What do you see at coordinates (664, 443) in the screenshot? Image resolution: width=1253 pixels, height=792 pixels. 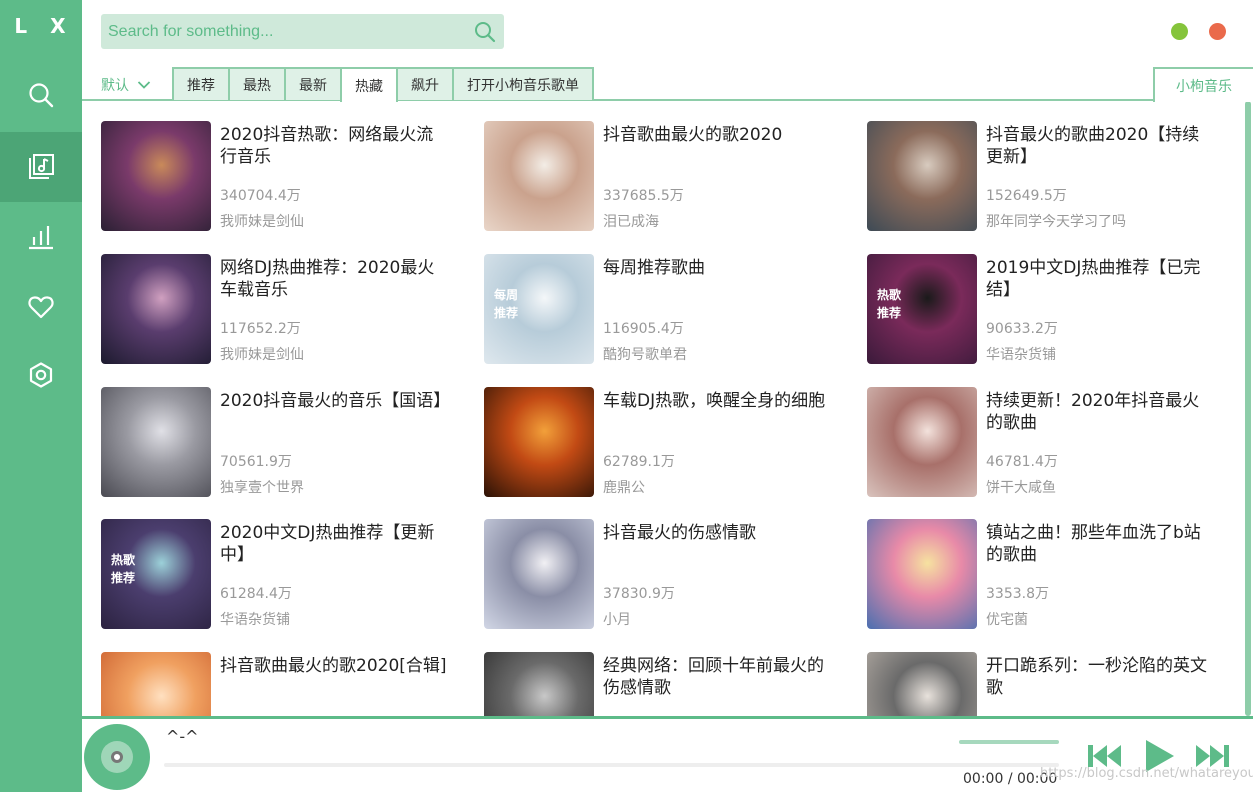 I see `playlist-card: 车载DJ热歌，唤醒全身的细胞 62789.1万 鹿鼎公` at bounding box center [664, 443].